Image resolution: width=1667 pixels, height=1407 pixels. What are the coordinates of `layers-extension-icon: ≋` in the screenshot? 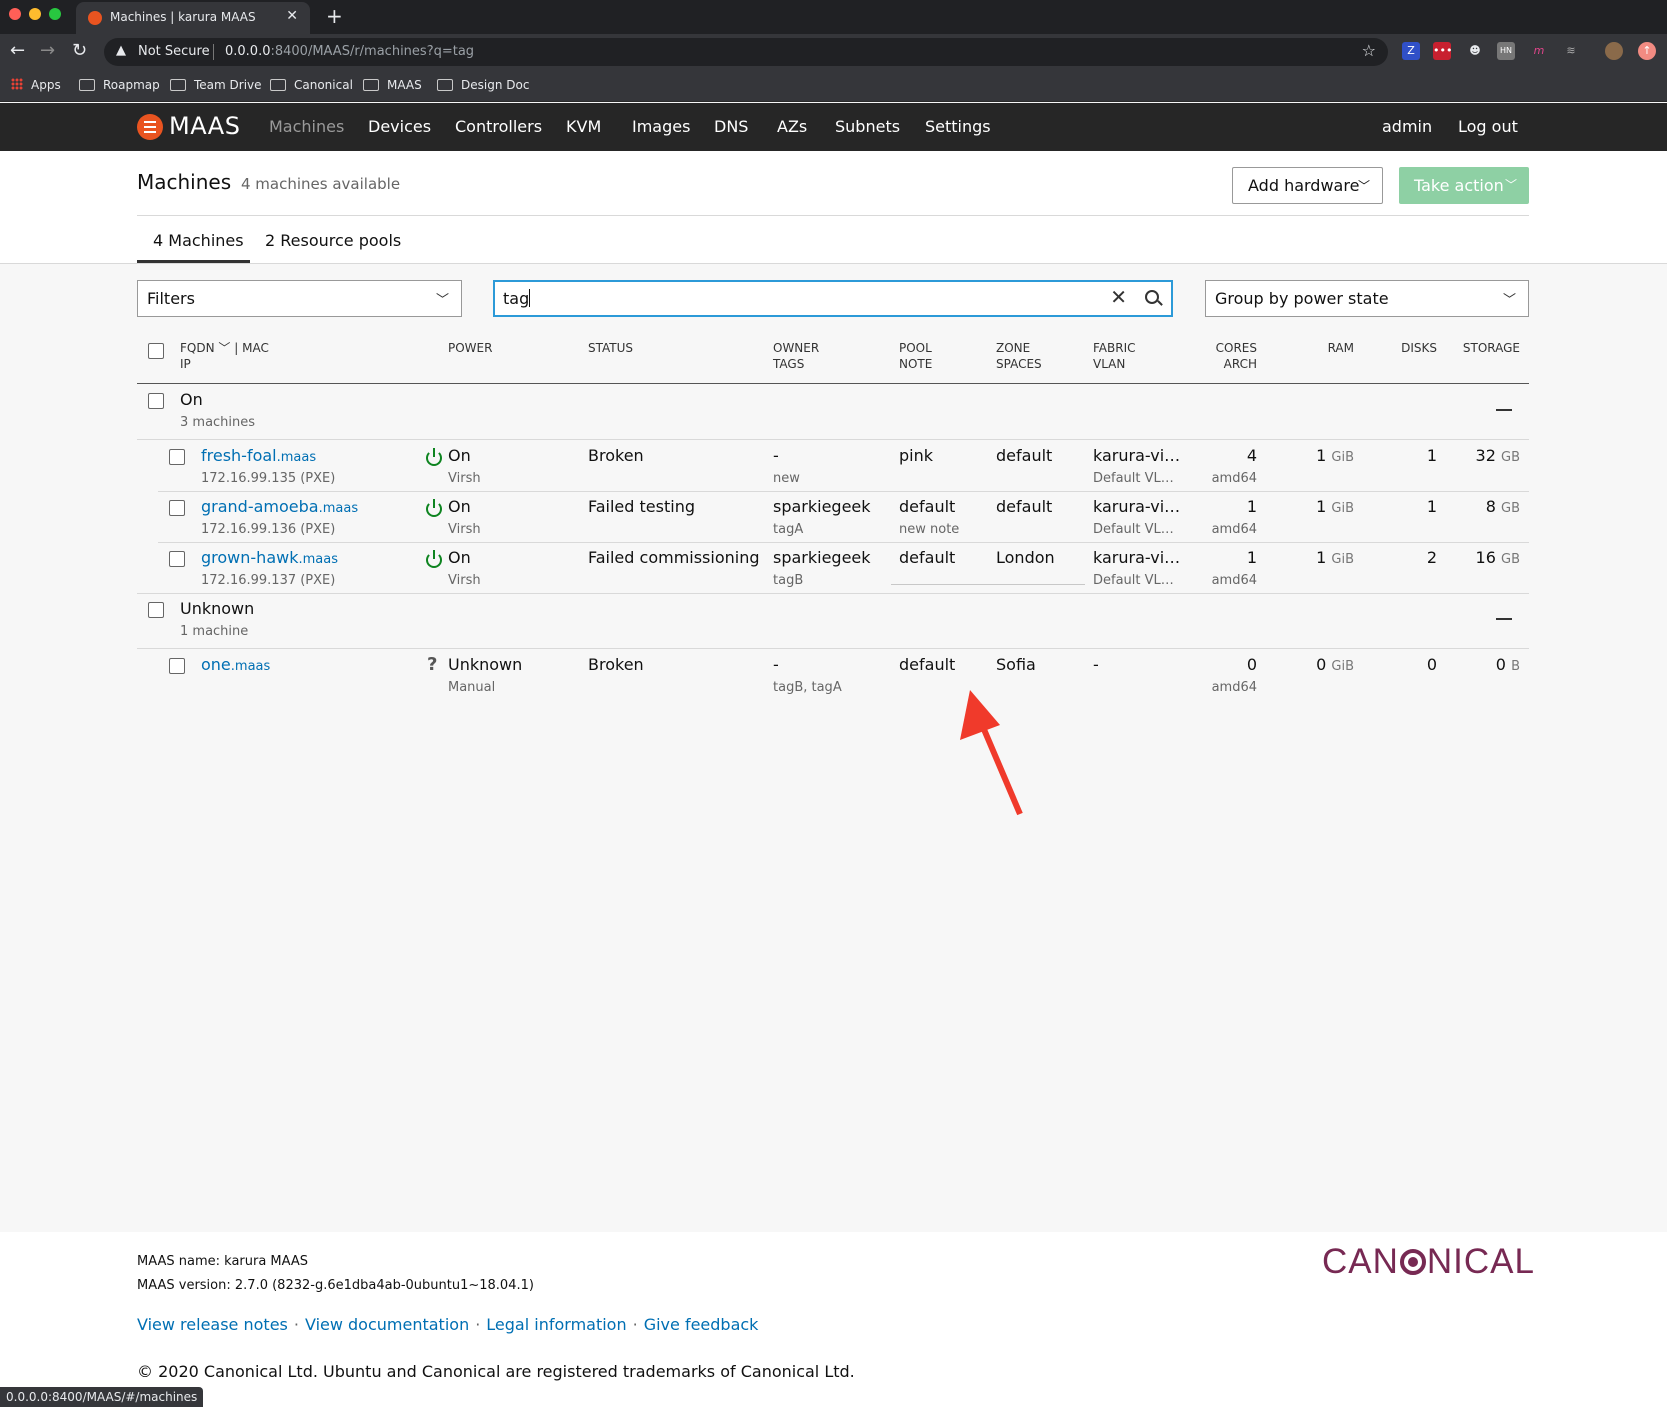 It's located at (1571, 51).